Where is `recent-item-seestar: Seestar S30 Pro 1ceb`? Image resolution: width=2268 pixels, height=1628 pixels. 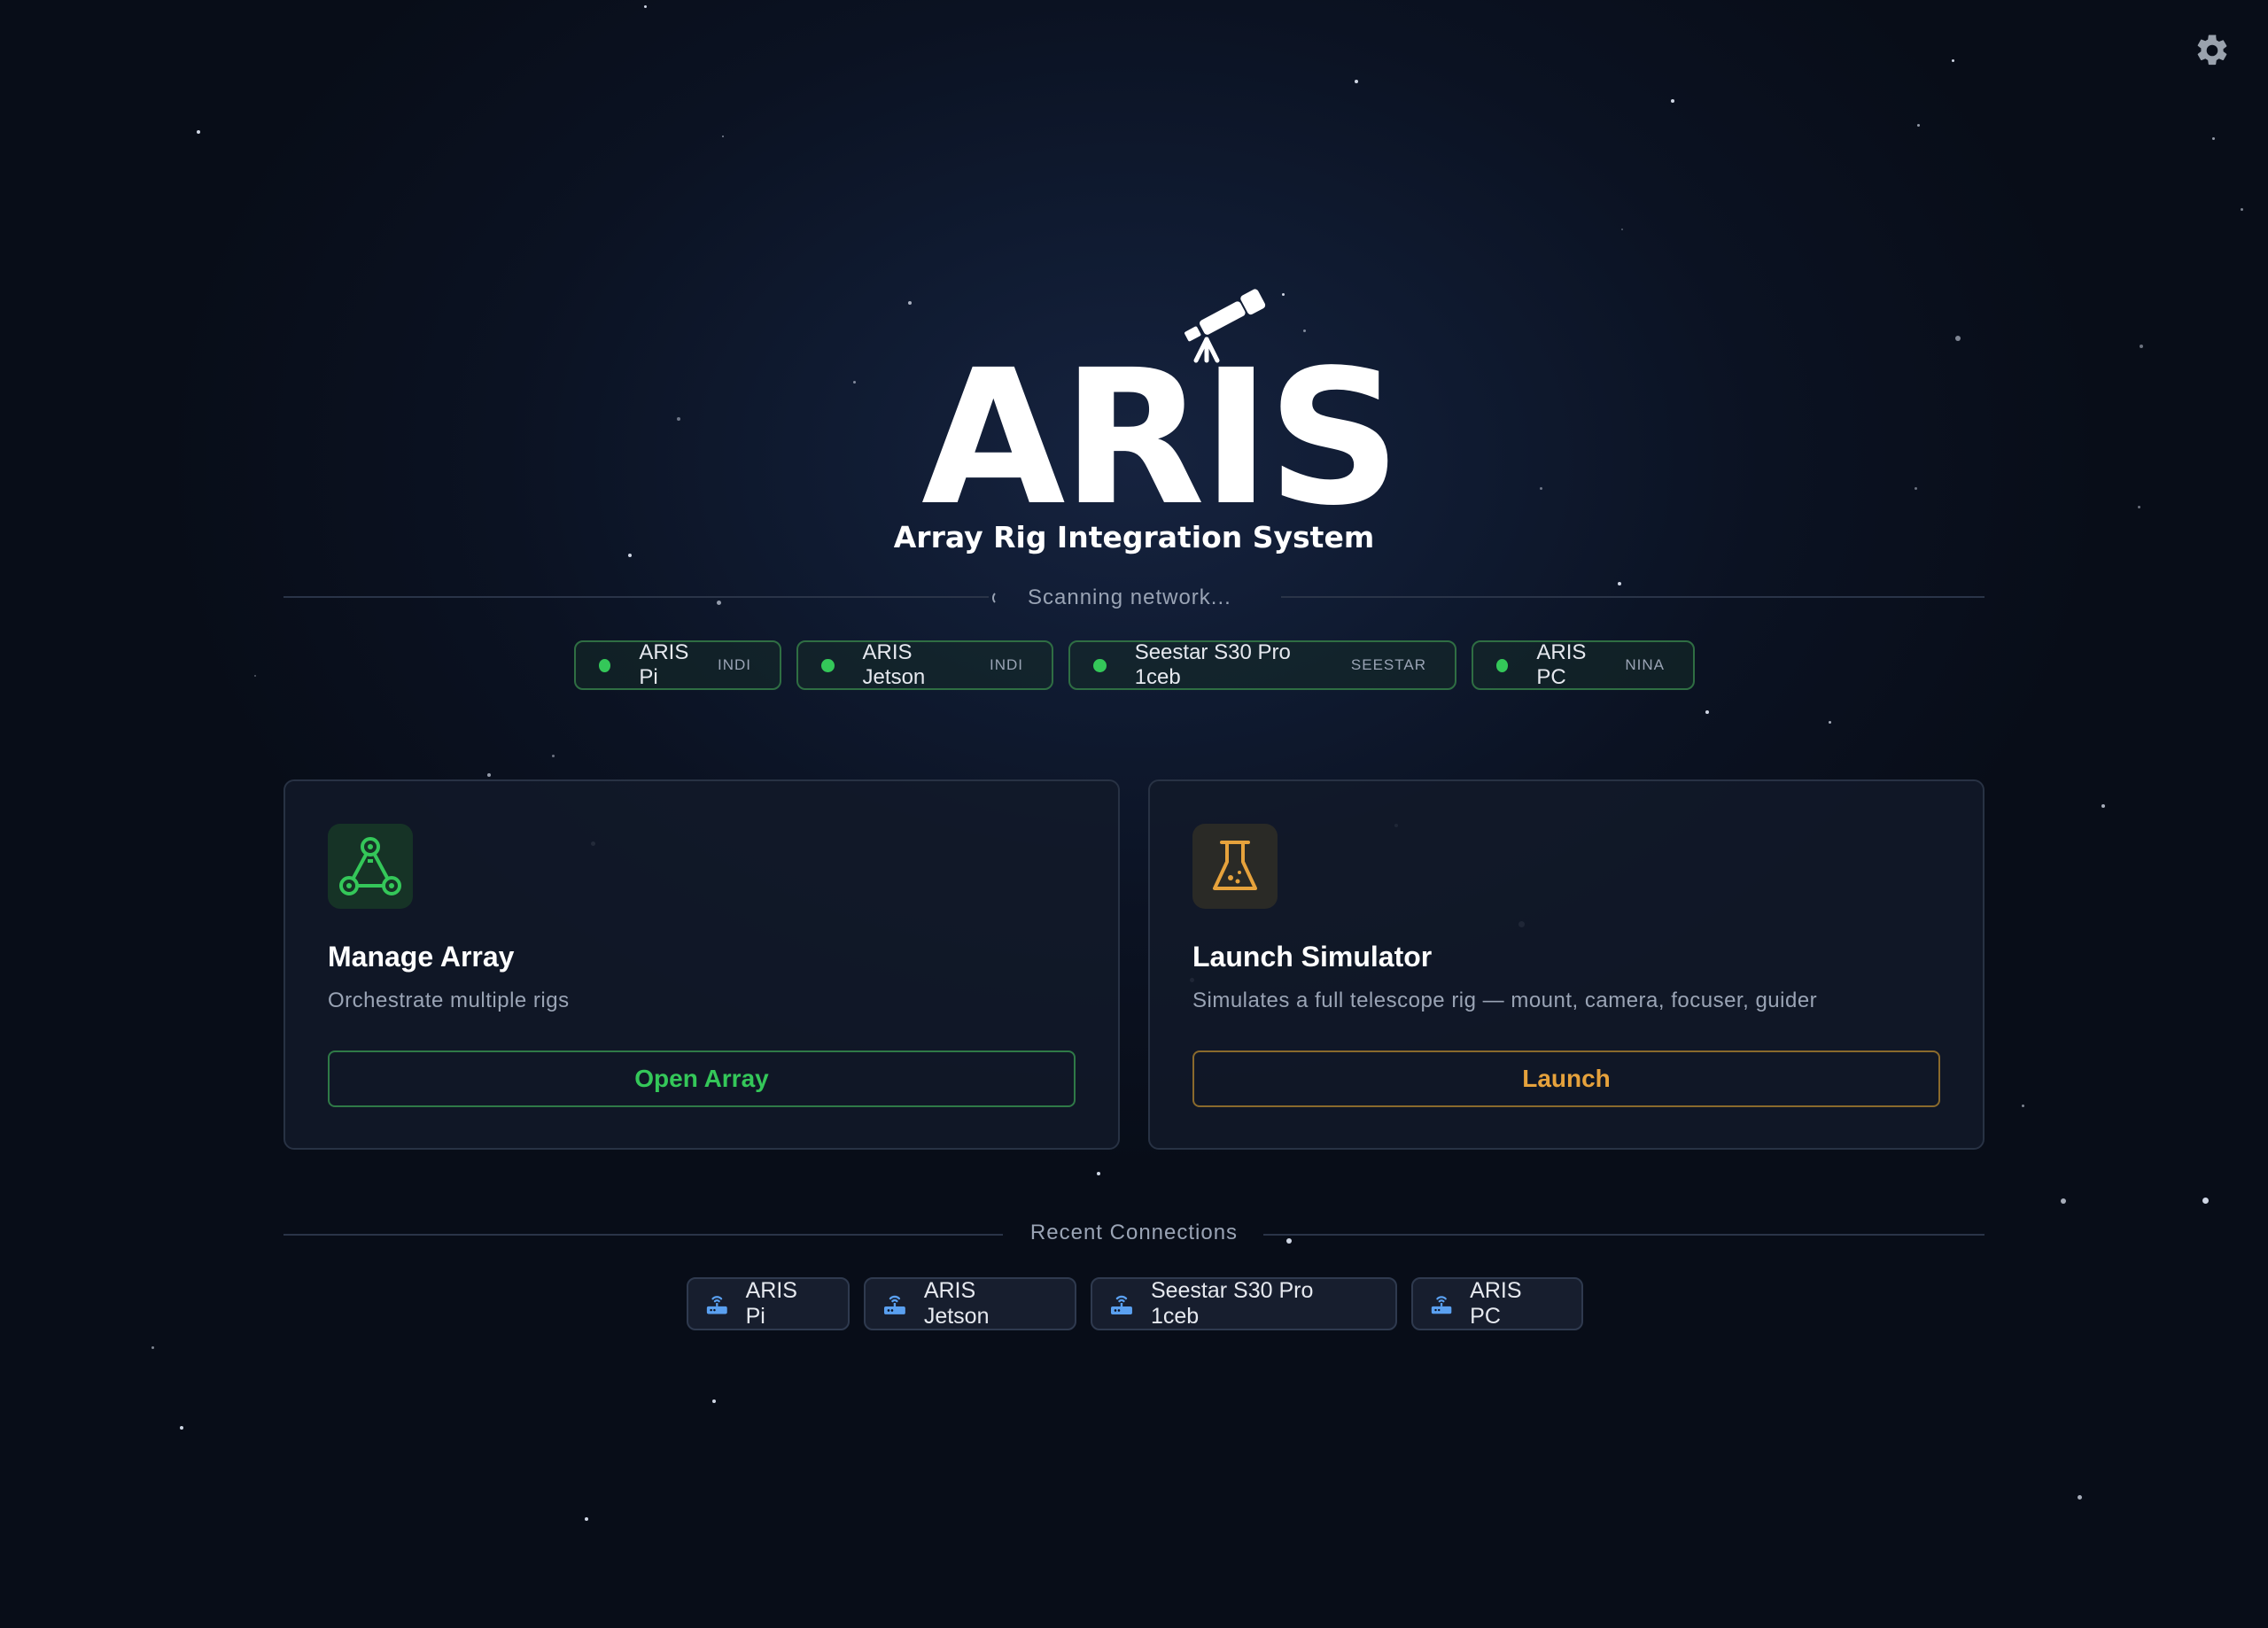
recent-item-seestar: Seestar S30 Pro 1ceb is located at coordinates (1244, 1304).